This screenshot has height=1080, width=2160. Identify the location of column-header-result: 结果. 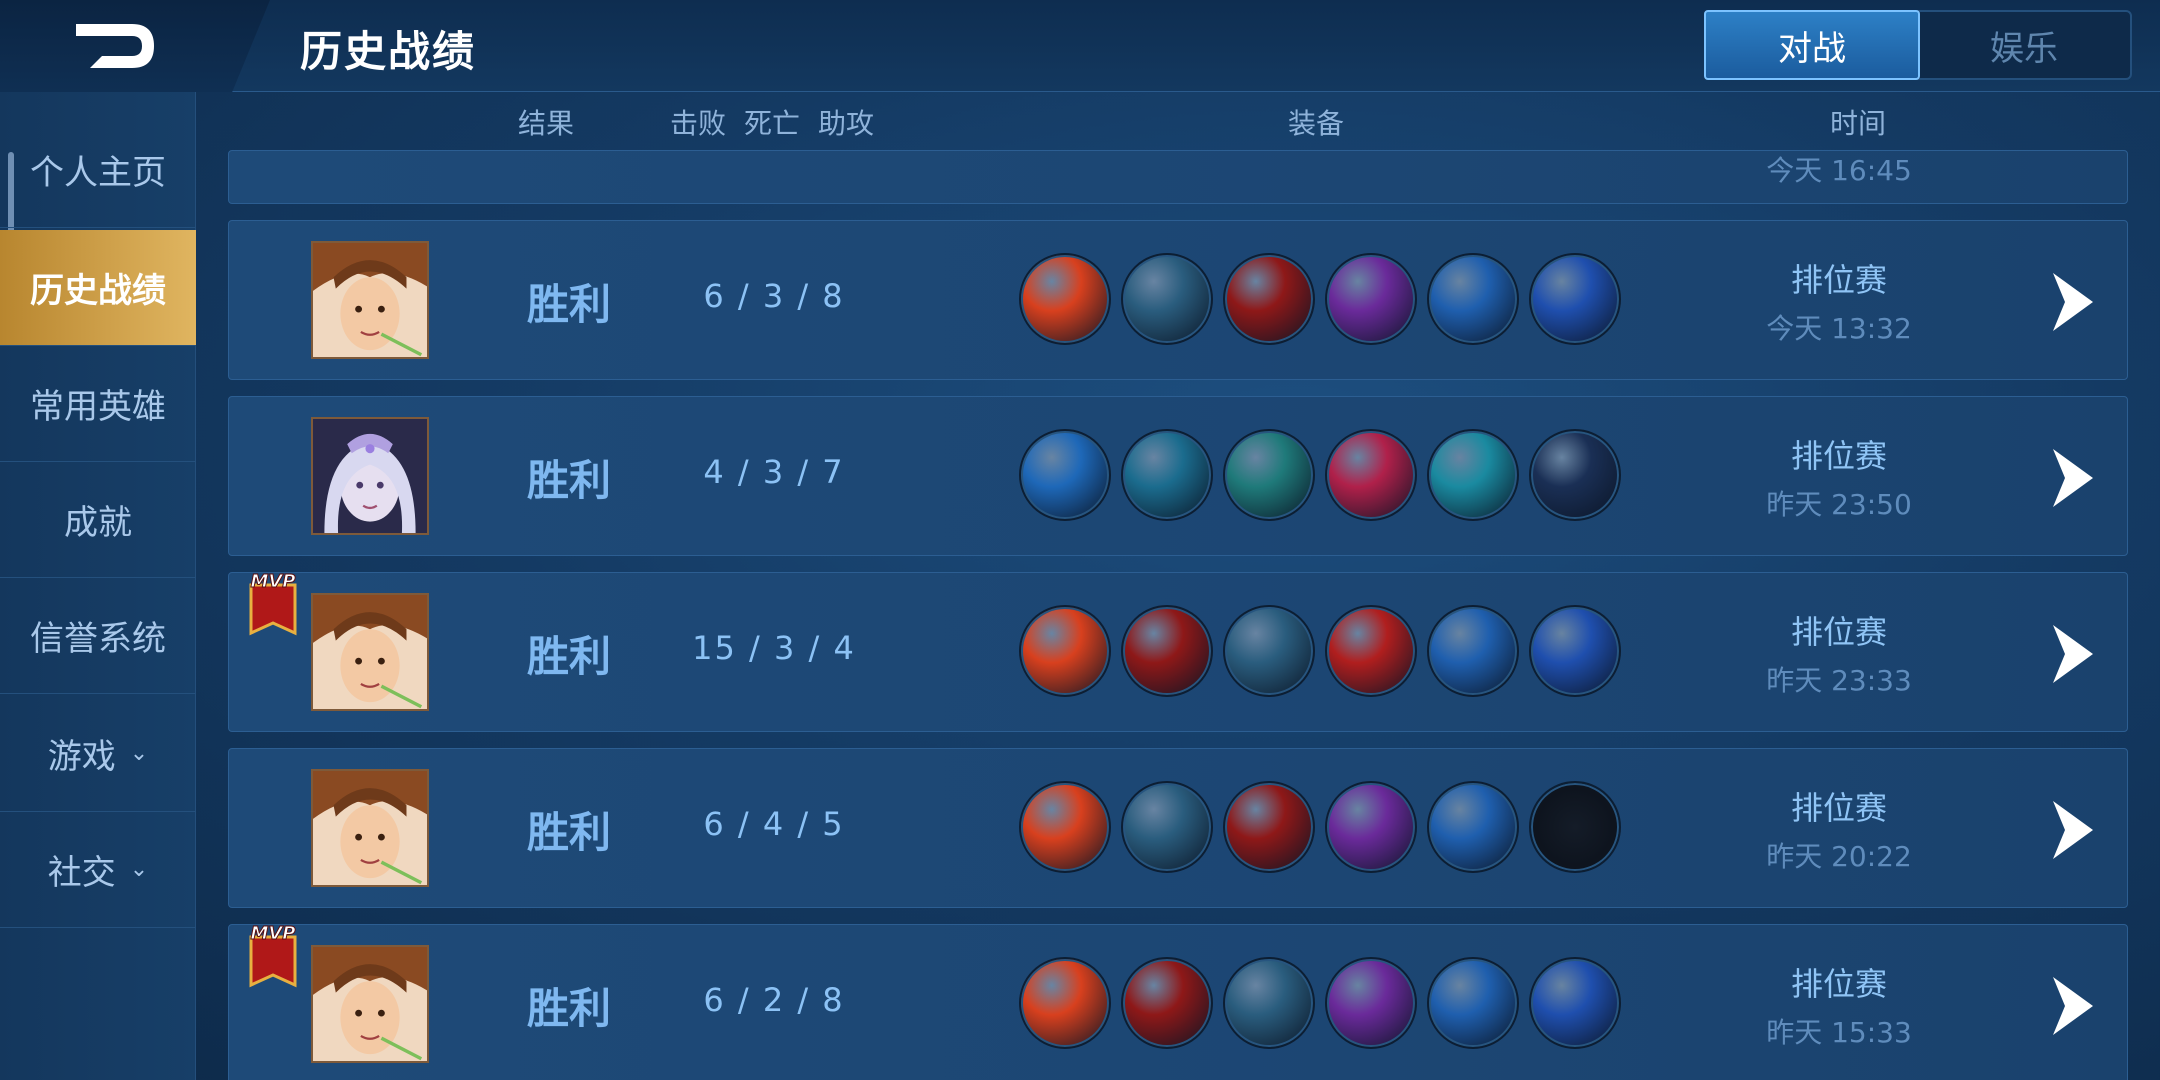
(546, 123).